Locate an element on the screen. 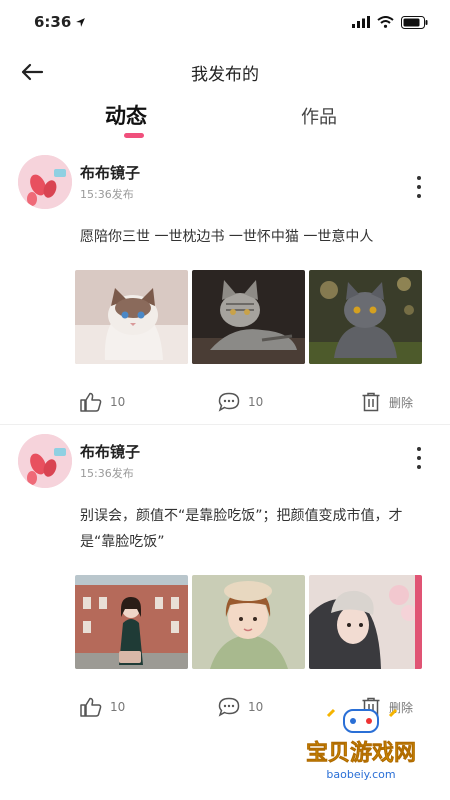 The height and width of the screenshot is (800, 450). signal-icon is located at coordinates (361, 22).